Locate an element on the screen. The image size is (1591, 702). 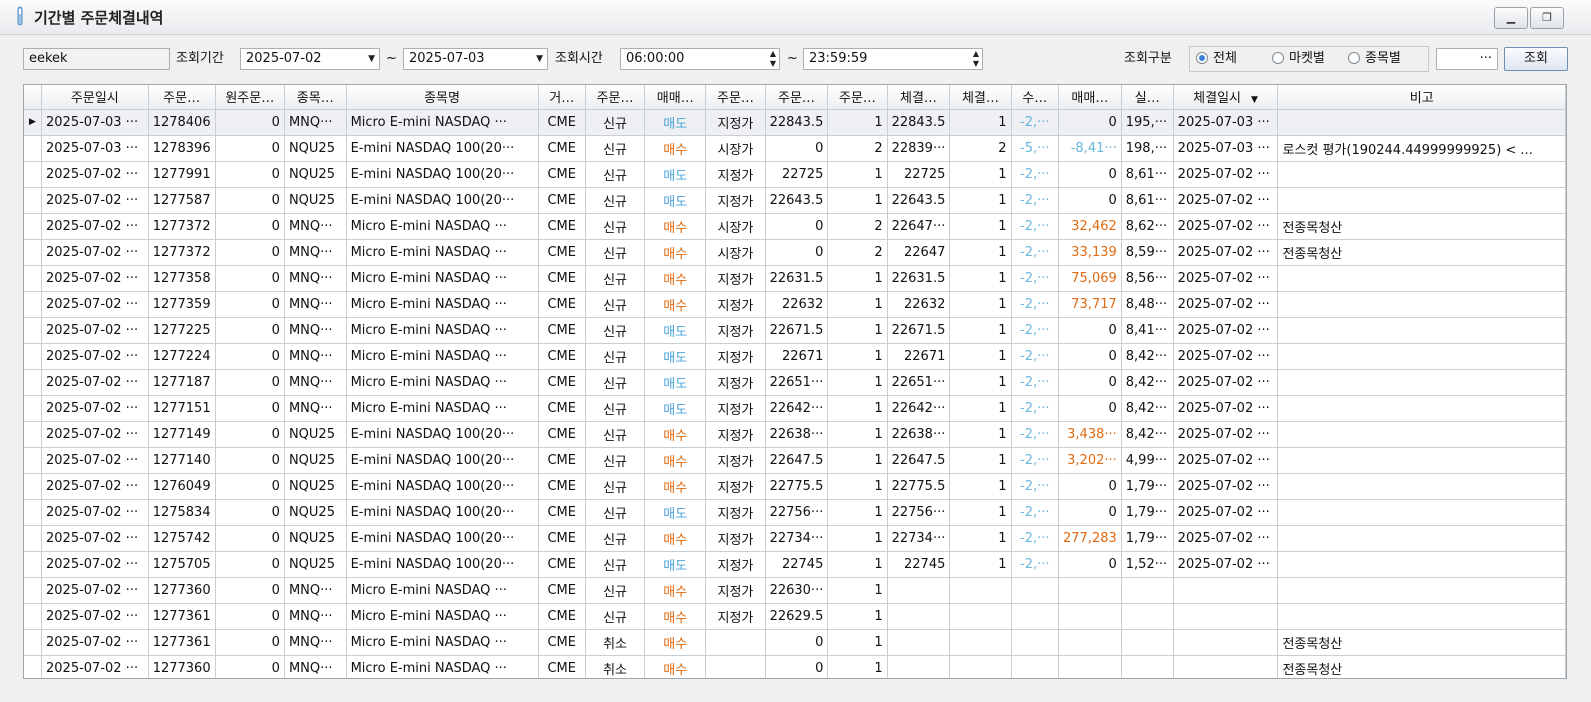
date-from-select: 2025-07-02 ▼ is located at coordinates (310, 59).